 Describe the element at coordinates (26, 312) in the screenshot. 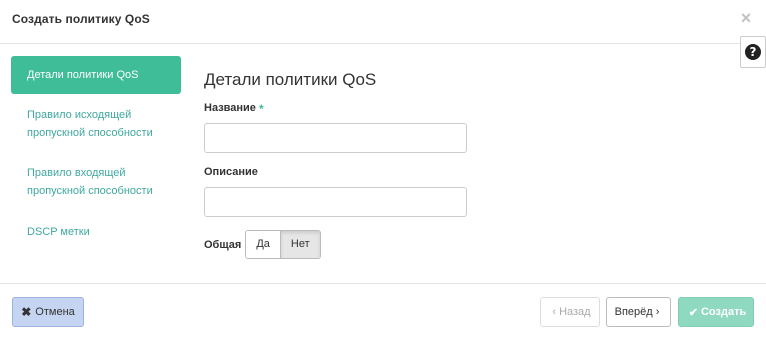

I see `close-icon: ✖` at that location.